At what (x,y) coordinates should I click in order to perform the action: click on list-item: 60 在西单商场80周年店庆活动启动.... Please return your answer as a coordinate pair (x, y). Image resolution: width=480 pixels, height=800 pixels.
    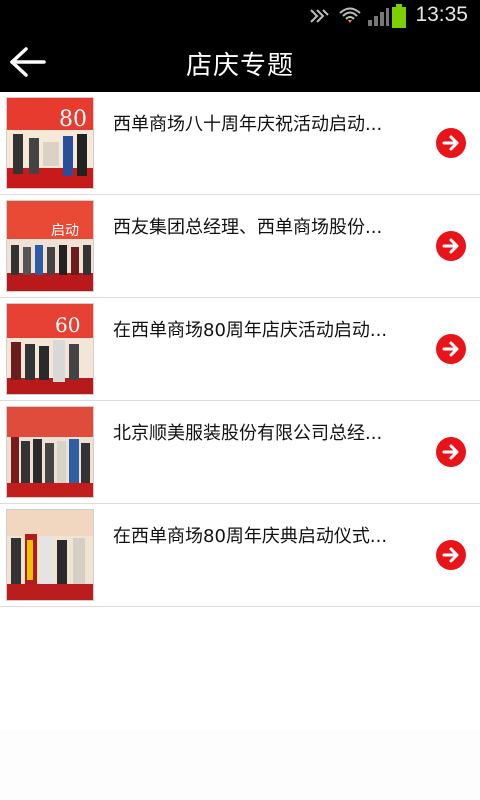
    Looking at the image, I should click on (240, 349).